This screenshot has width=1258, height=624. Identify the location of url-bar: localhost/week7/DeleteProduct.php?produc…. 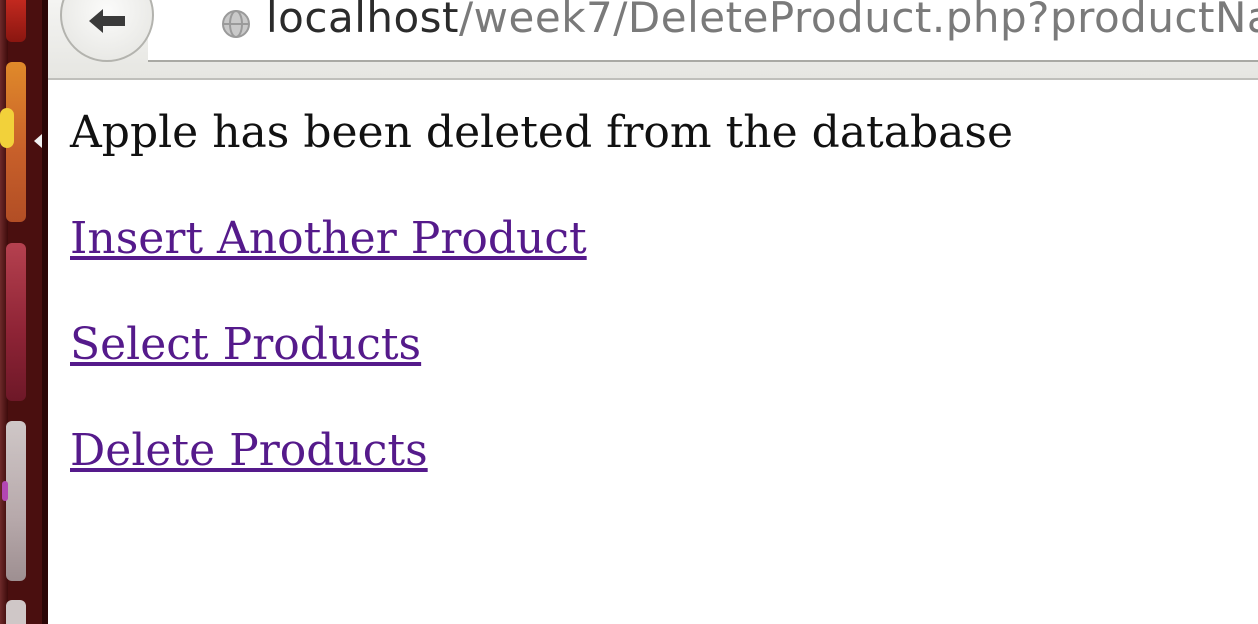
(703, 31).